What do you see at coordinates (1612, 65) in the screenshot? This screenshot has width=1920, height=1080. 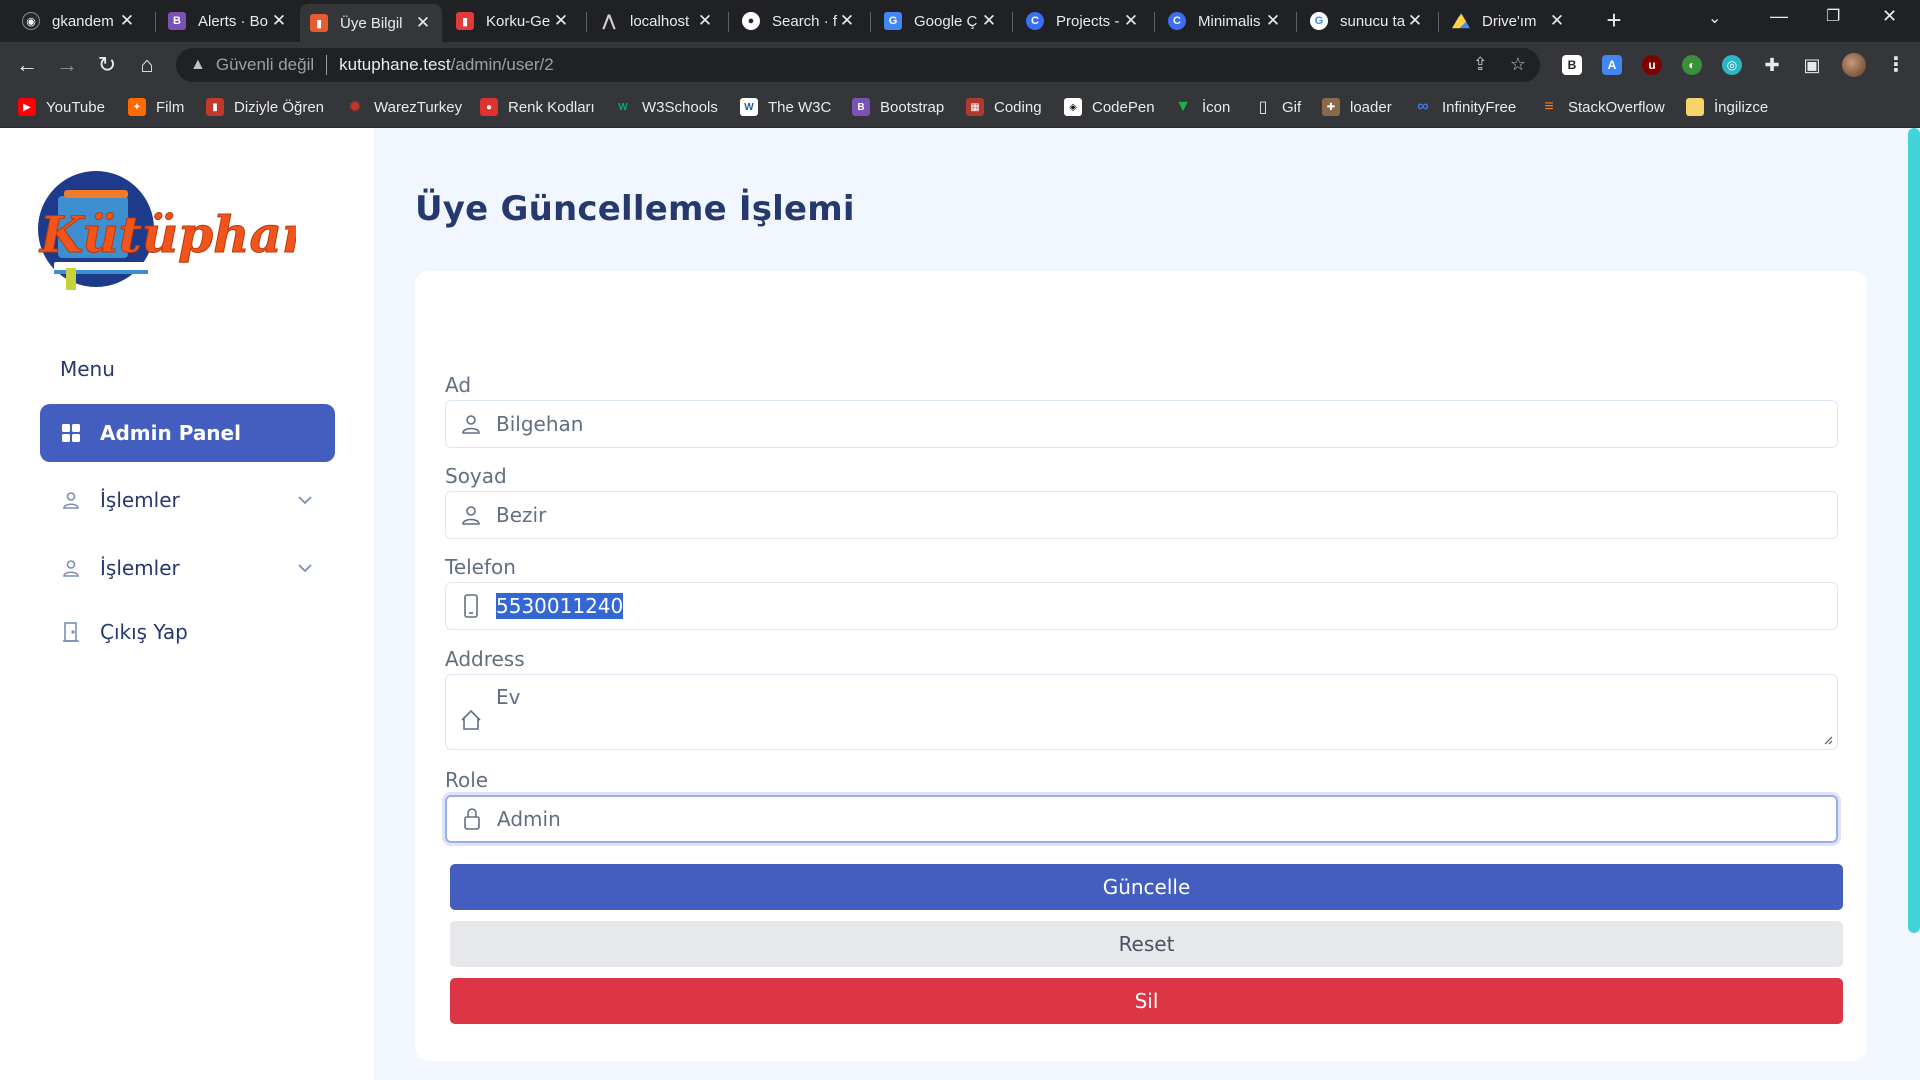 I see `google-translate-extension-icon: A` at bounding box center [1612, 65].